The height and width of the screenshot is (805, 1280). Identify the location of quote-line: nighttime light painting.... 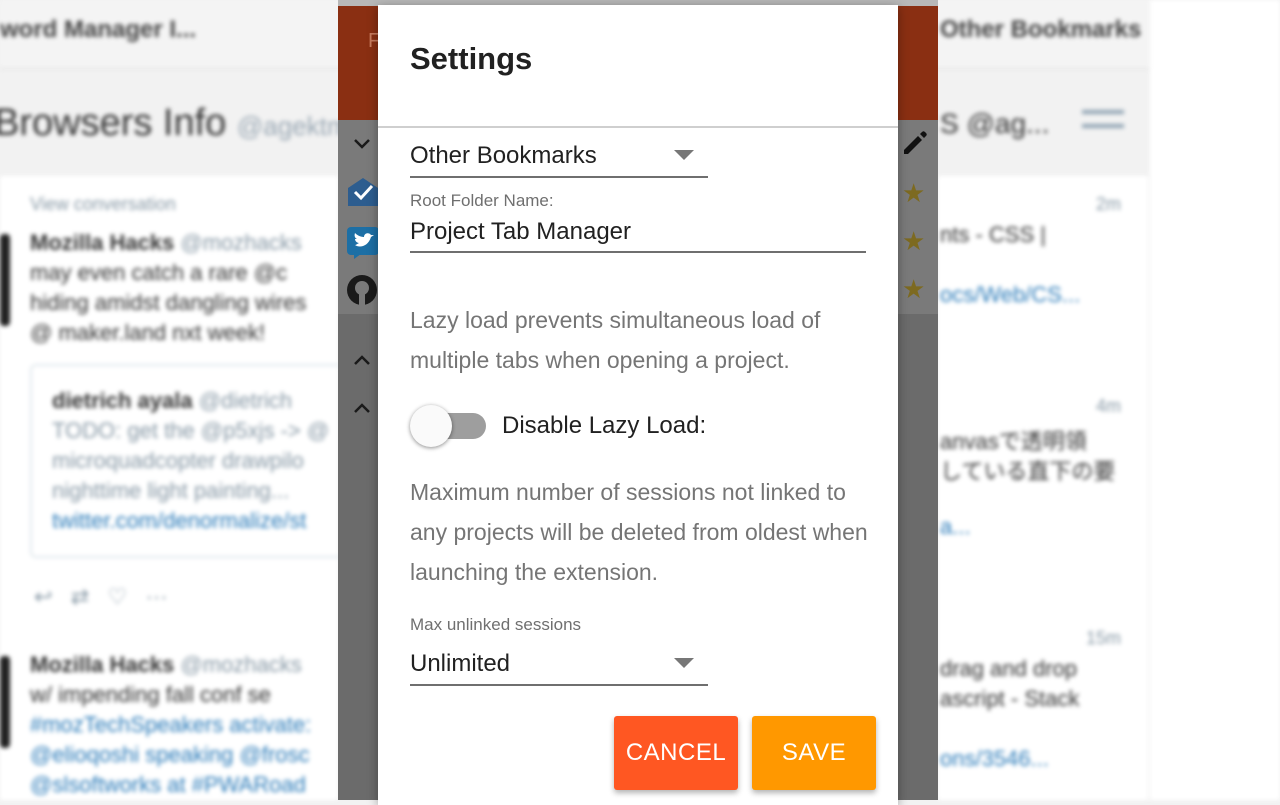
(171, 490).